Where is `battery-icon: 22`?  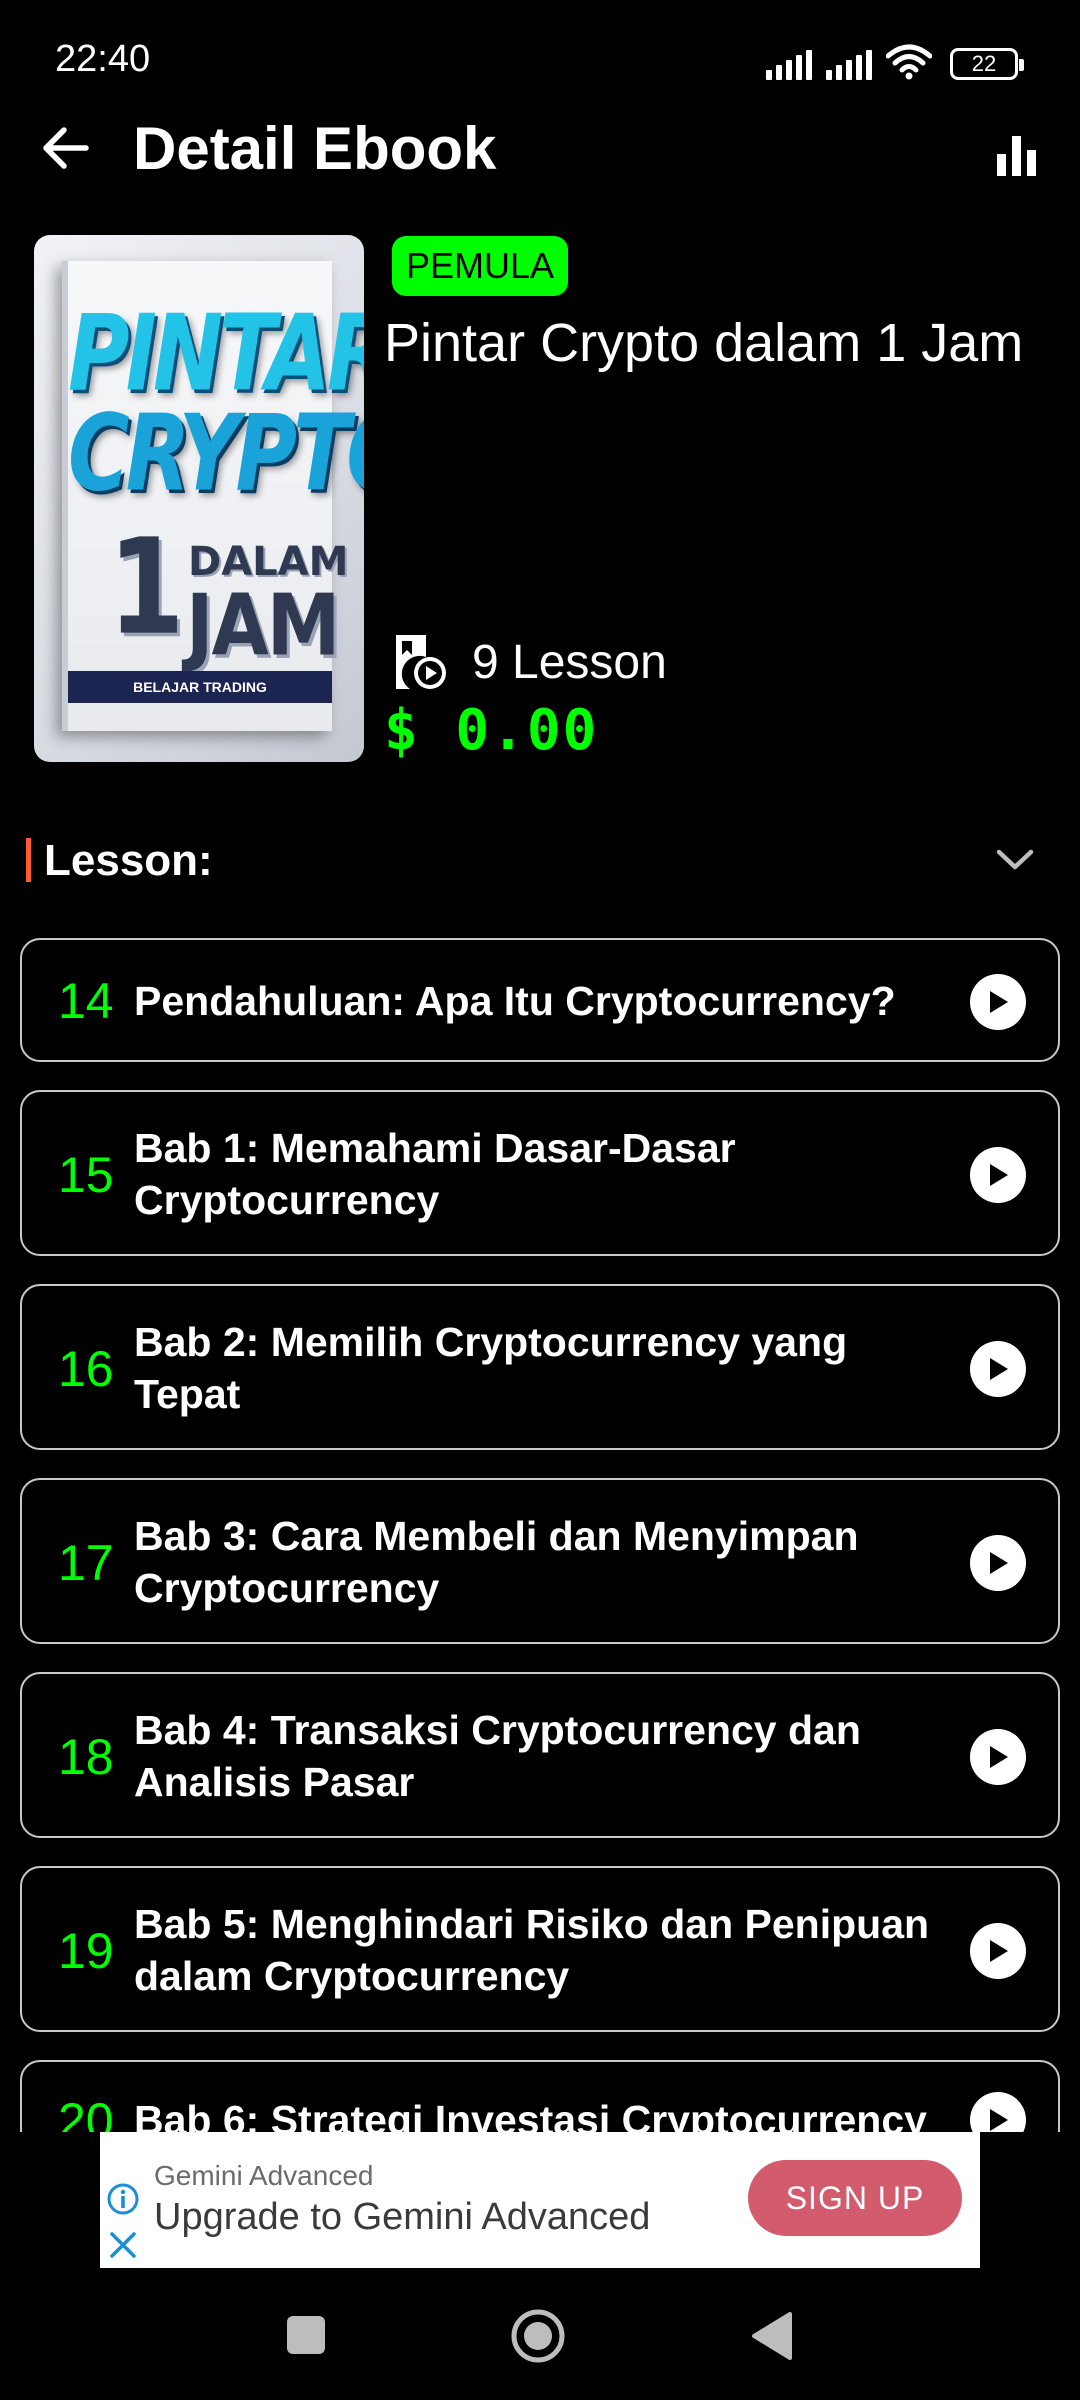
battery-icon: 22 is located at coordinates (987, 64).